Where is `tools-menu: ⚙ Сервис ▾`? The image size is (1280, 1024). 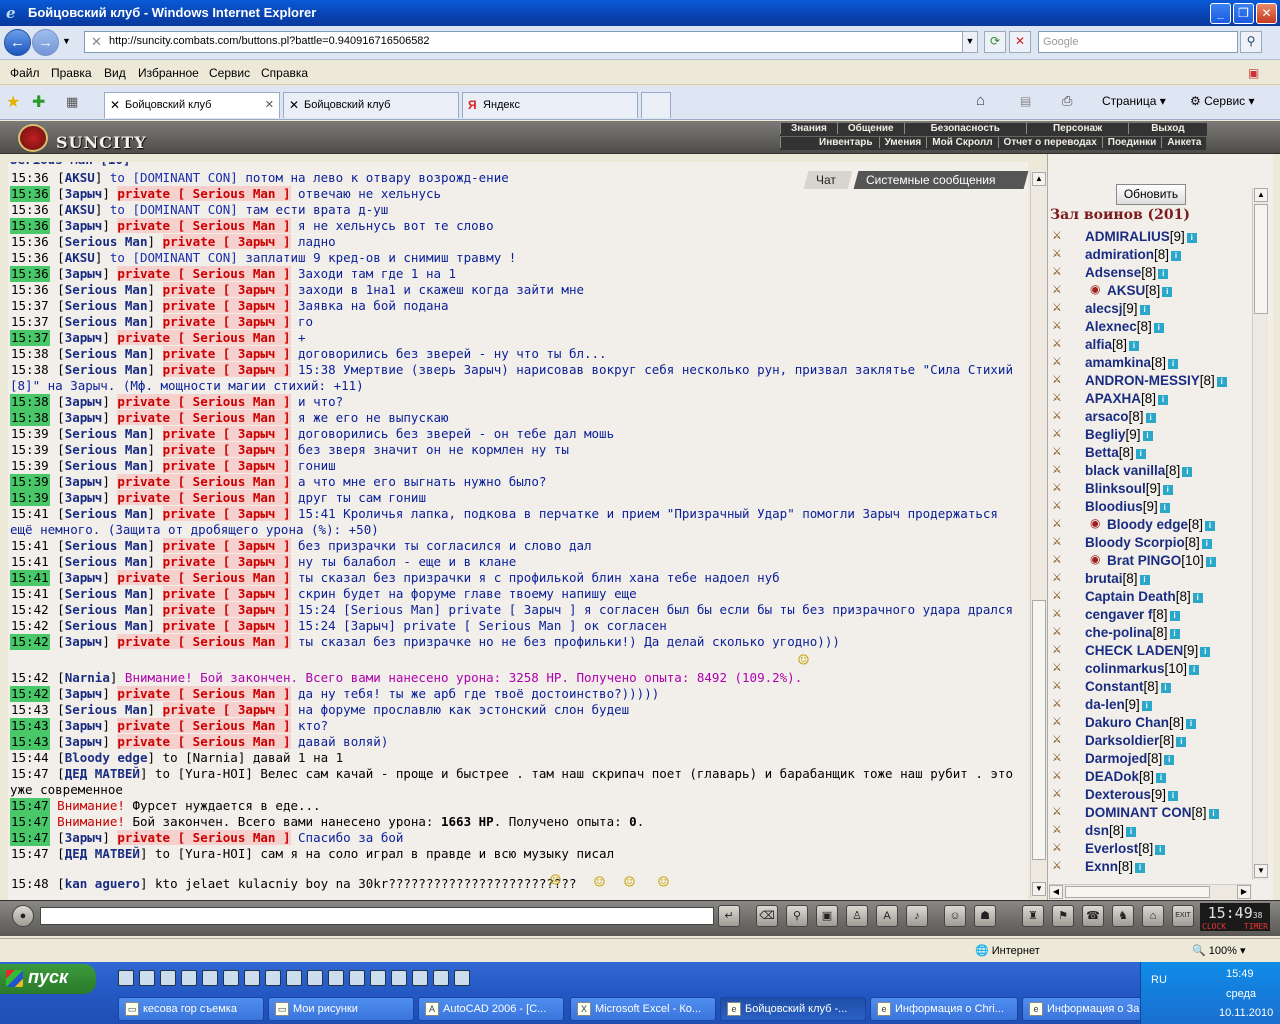
tools-menu: ⚙ Сервис ▾ is located at coordinates (1222, 101).